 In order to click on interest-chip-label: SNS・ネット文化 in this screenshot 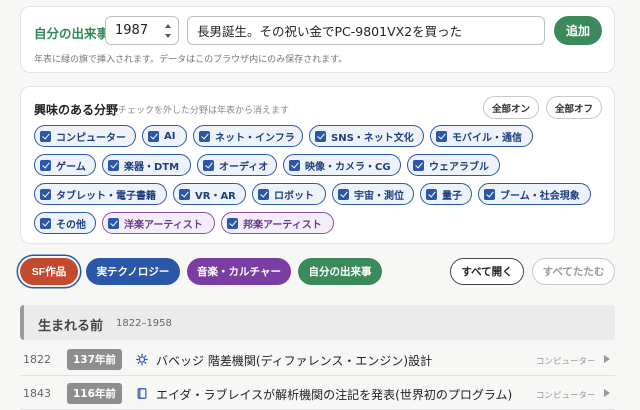, I will do `click(372, 138)`.